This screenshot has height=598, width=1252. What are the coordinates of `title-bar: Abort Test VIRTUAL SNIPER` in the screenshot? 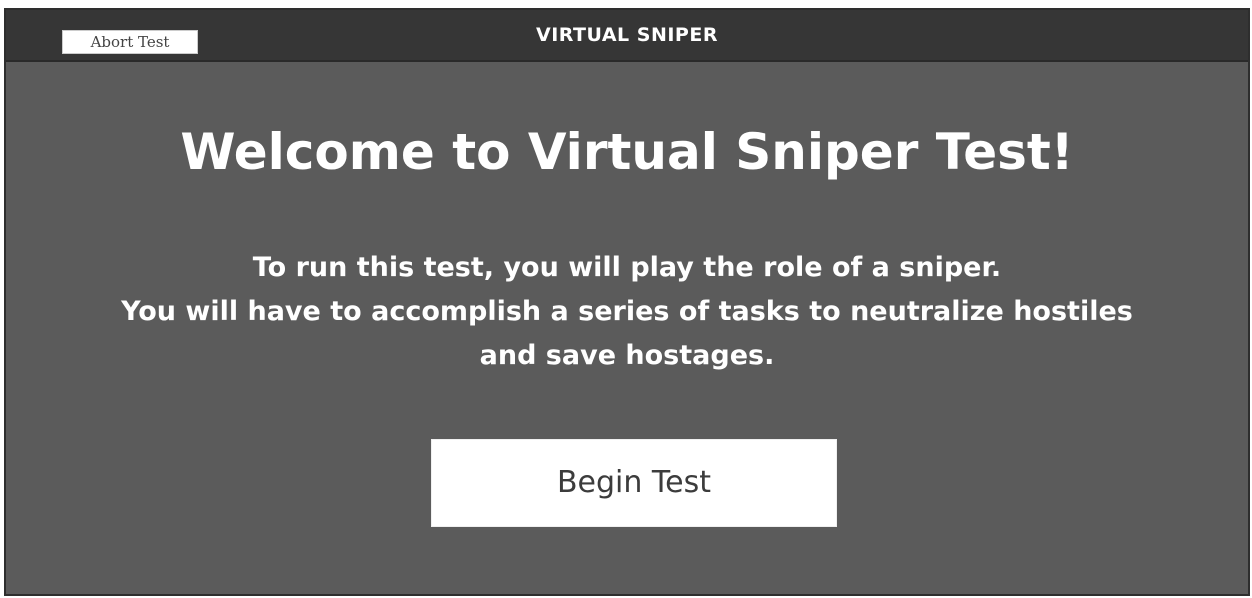 It's located at (627, 36).